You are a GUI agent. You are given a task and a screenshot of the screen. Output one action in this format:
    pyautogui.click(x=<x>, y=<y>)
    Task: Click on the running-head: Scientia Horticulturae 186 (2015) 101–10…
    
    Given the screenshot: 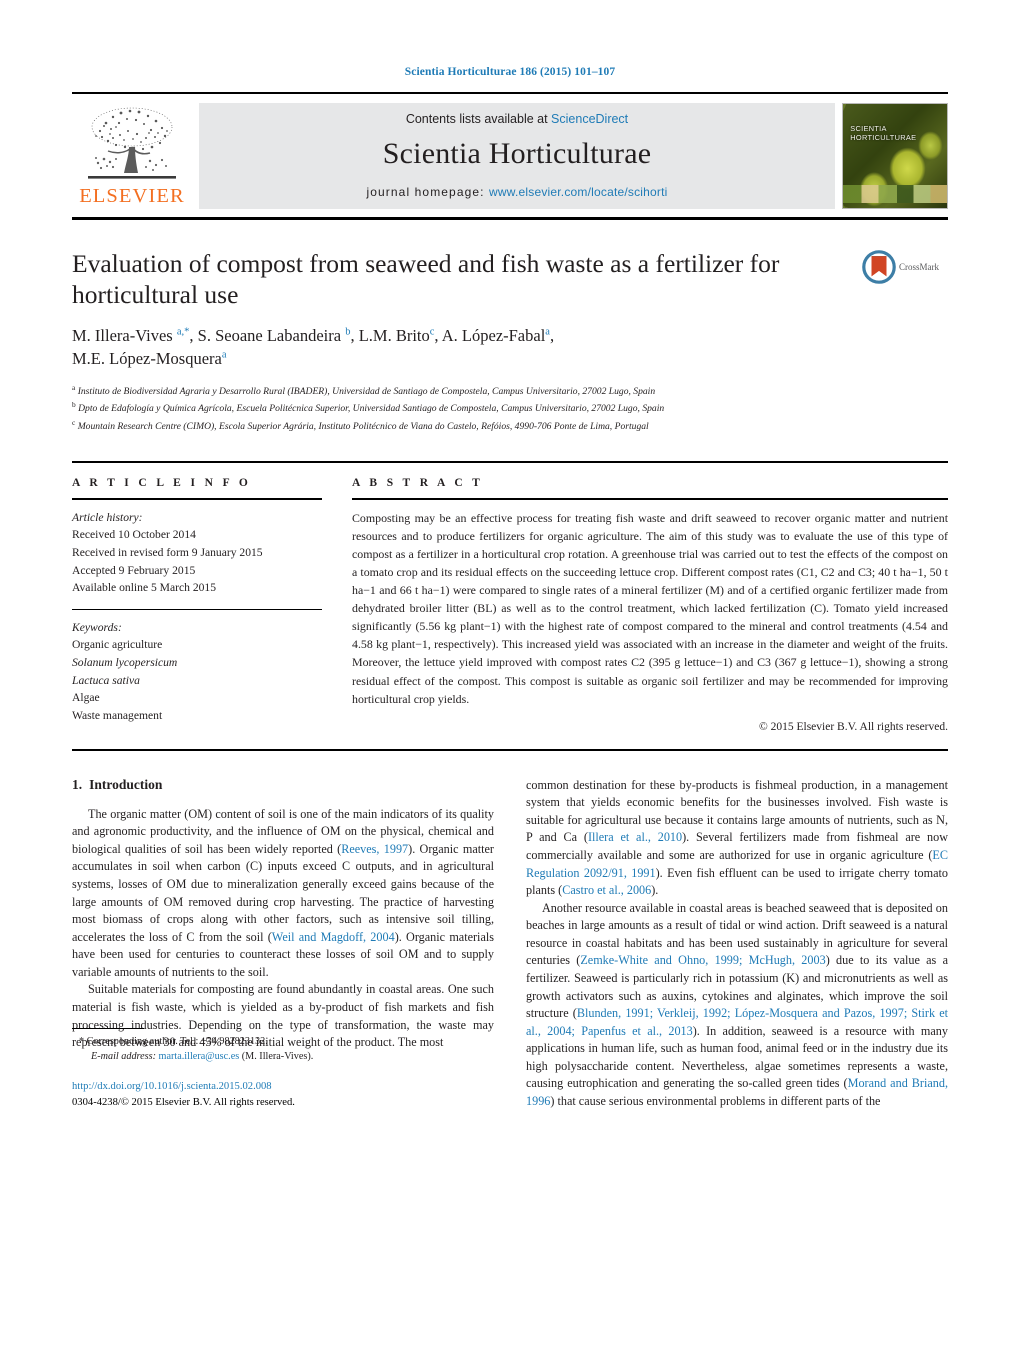 What is the action you would take?
    pyautogui.click(x=510, y=72)
    